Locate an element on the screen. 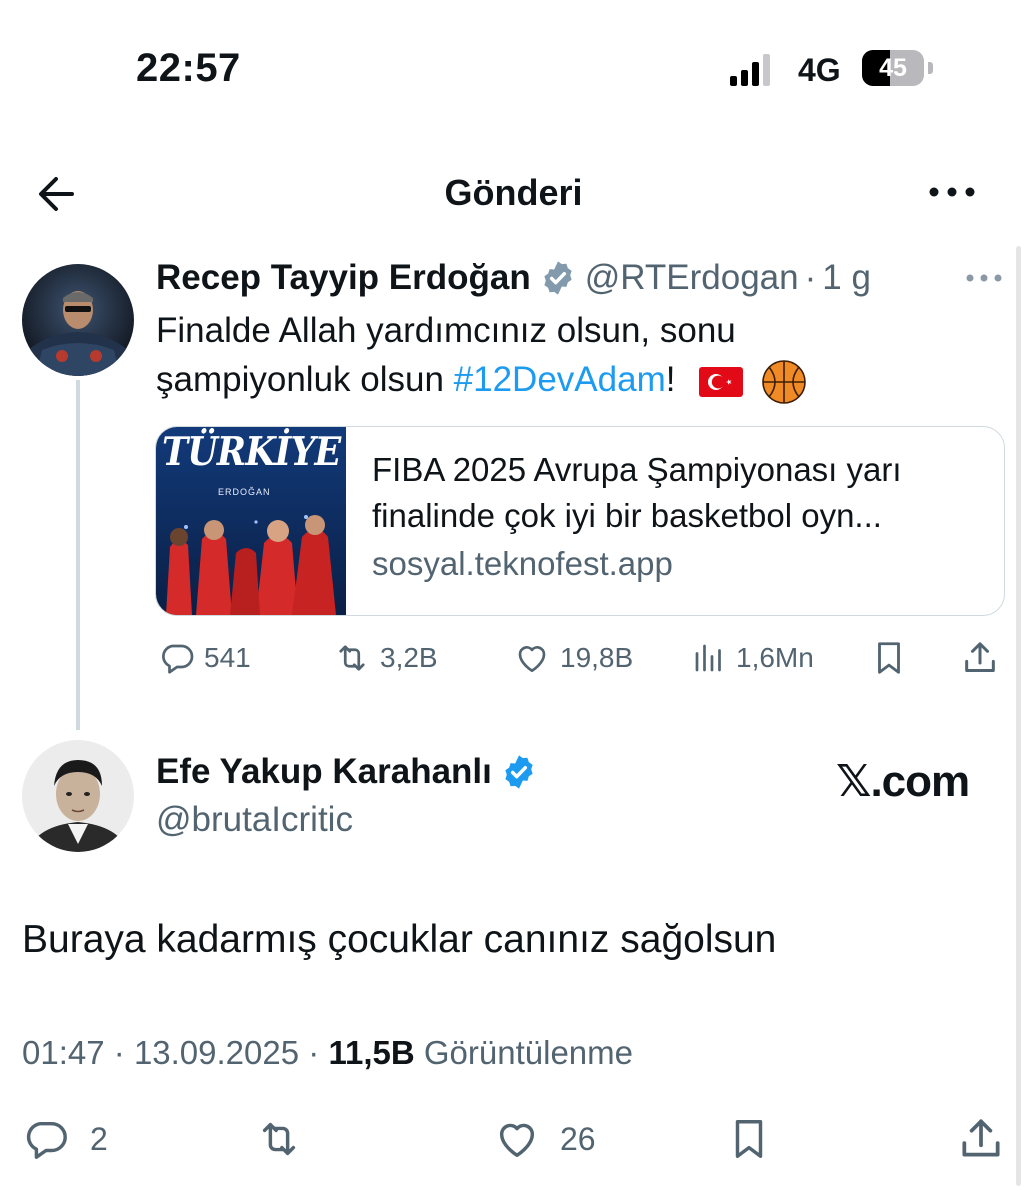  reply-button: 541 is located at coordinates (204, 658).